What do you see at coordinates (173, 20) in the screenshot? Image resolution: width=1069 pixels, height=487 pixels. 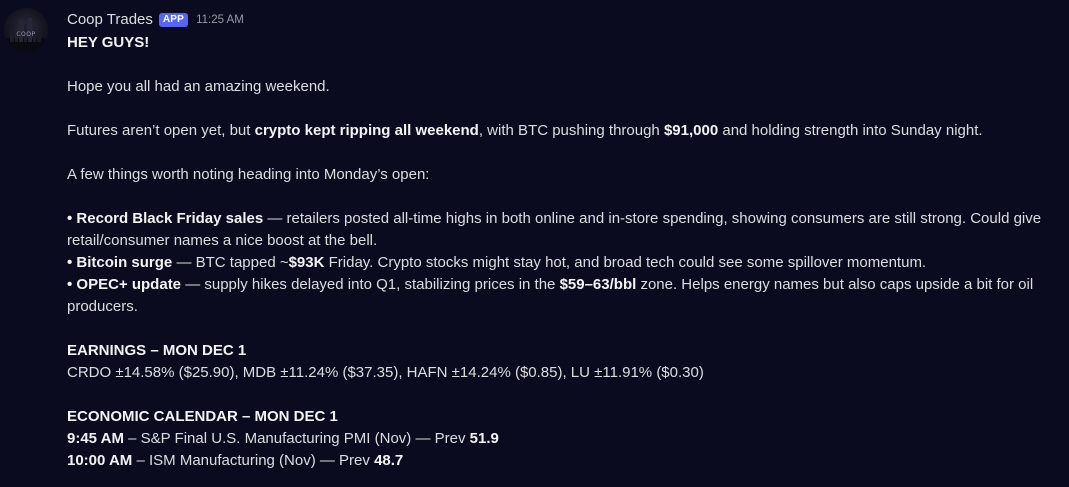 I see `app-badge: APP` at bounding box center [173, 20].